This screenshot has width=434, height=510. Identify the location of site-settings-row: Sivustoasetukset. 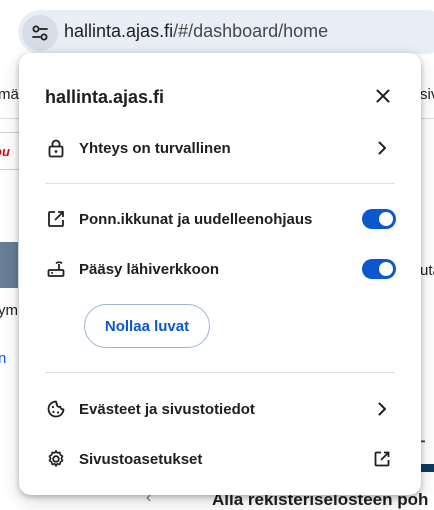
(220, 459).